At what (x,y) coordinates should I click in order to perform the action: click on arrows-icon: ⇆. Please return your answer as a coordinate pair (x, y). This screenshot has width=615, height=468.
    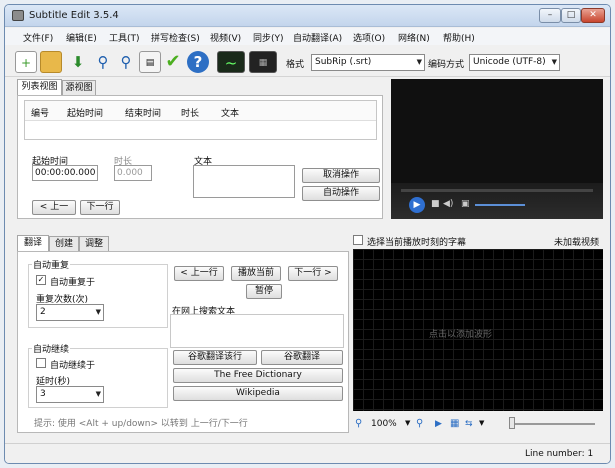
    Looking at the image, I should click on (469, 424).